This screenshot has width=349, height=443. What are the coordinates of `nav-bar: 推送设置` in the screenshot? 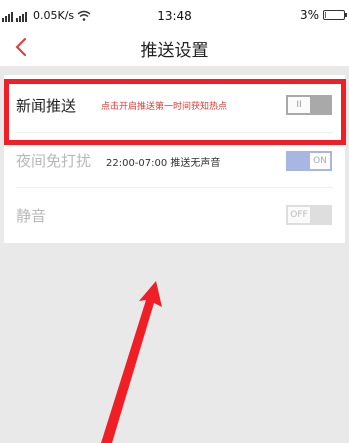 It's located at (174, 48).